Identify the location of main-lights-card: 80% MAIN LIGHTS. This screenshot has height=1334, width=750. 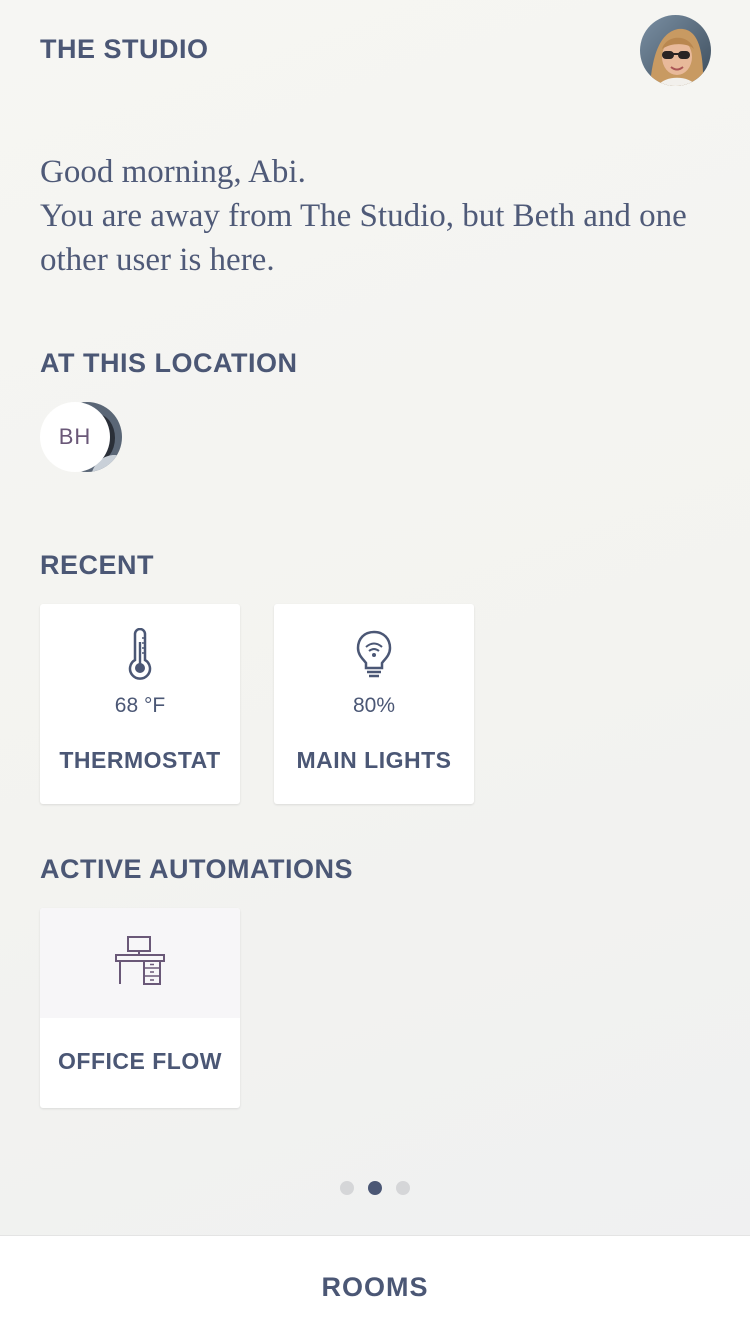
(374, 704).